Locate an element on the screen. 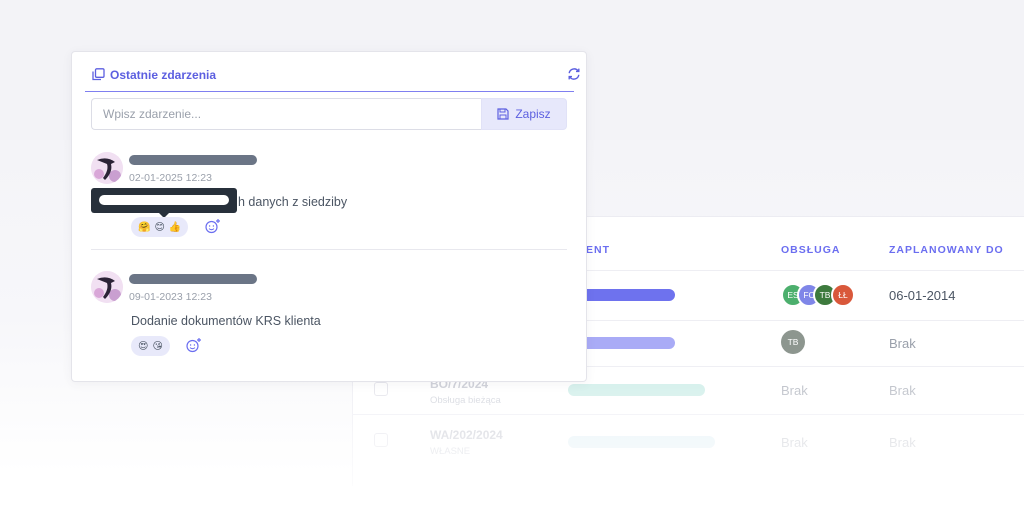  avatar: TB is located at coordinates (793, 342).